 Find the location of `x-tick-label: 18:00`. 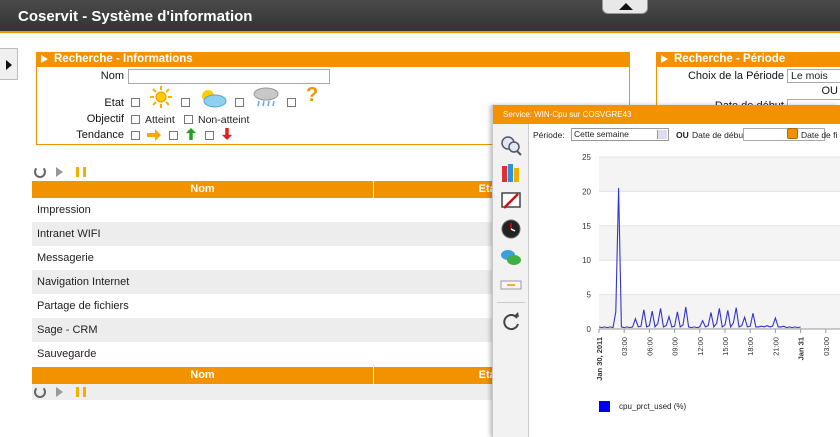

x-tick-label: 18:00 is located at coordinates (750, 346).